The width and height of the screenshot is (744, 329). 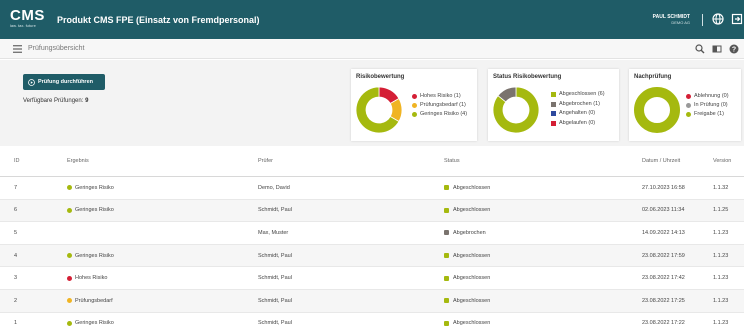 What do you see at coordinates (663, 187) in the screenshot?
I see `cell-datum: 27.10.2023 16:58` at bounding box center [663, 187].